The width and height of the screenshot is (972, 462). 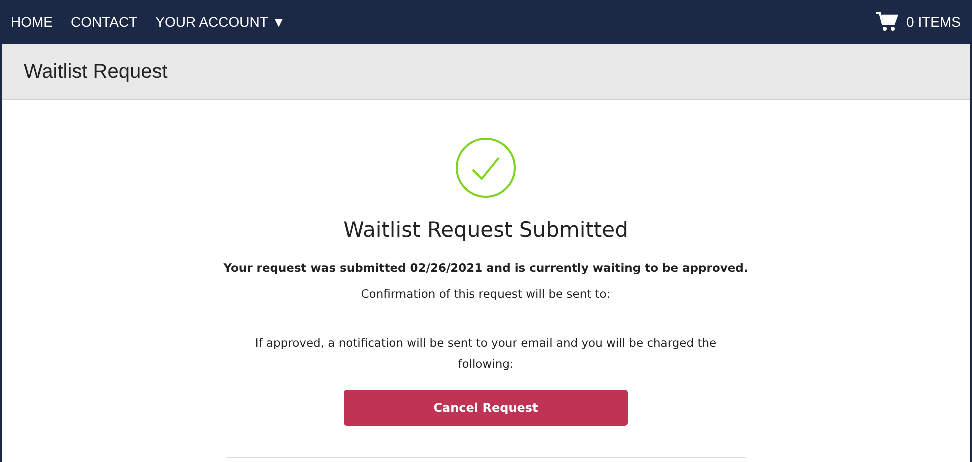 I want to click on cart-items-link: 0 ITEMS, so click(x=933, y=22).